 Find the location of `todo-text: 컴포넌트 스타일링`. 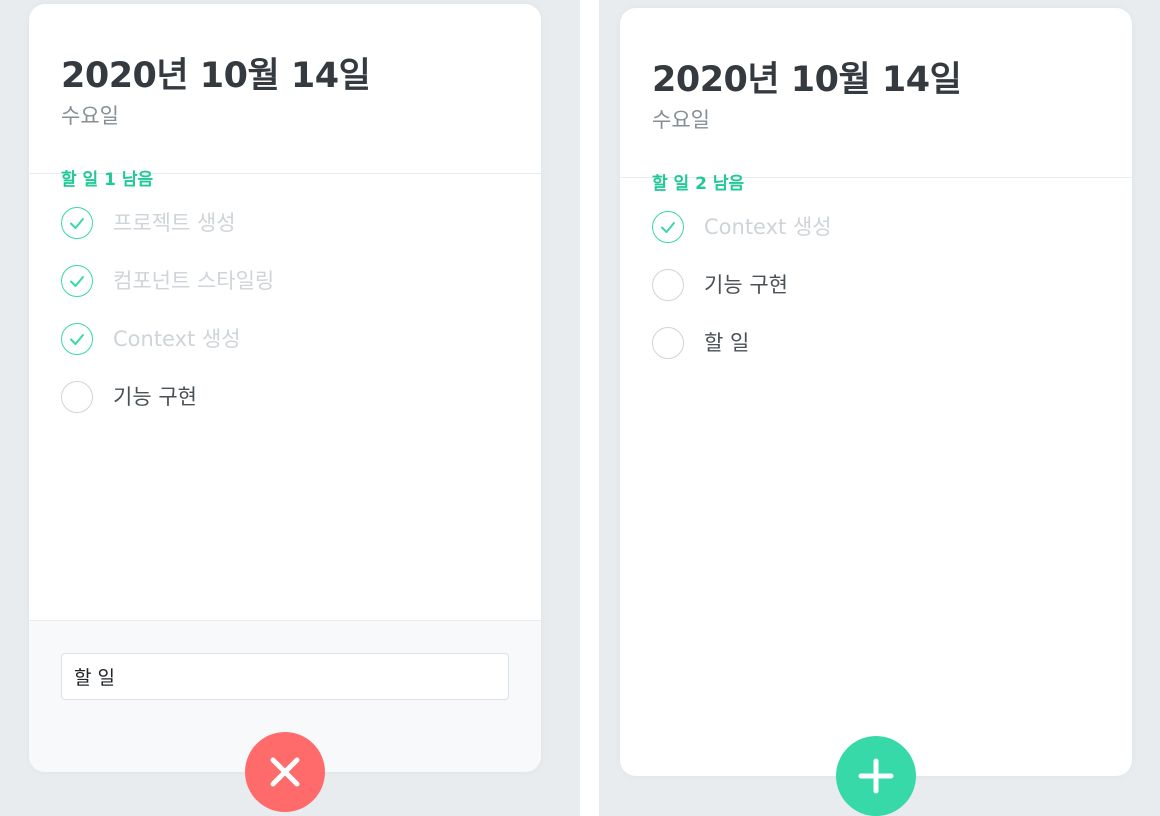

todo-text: 컴포넌트 스타일링 is located at coordinates (194, 281).